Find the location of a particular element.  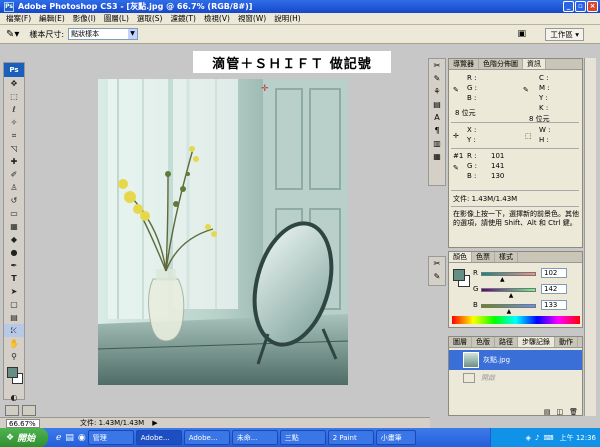

magic-wand-tool-icon: ✧ is located at coordinates (14, 122).